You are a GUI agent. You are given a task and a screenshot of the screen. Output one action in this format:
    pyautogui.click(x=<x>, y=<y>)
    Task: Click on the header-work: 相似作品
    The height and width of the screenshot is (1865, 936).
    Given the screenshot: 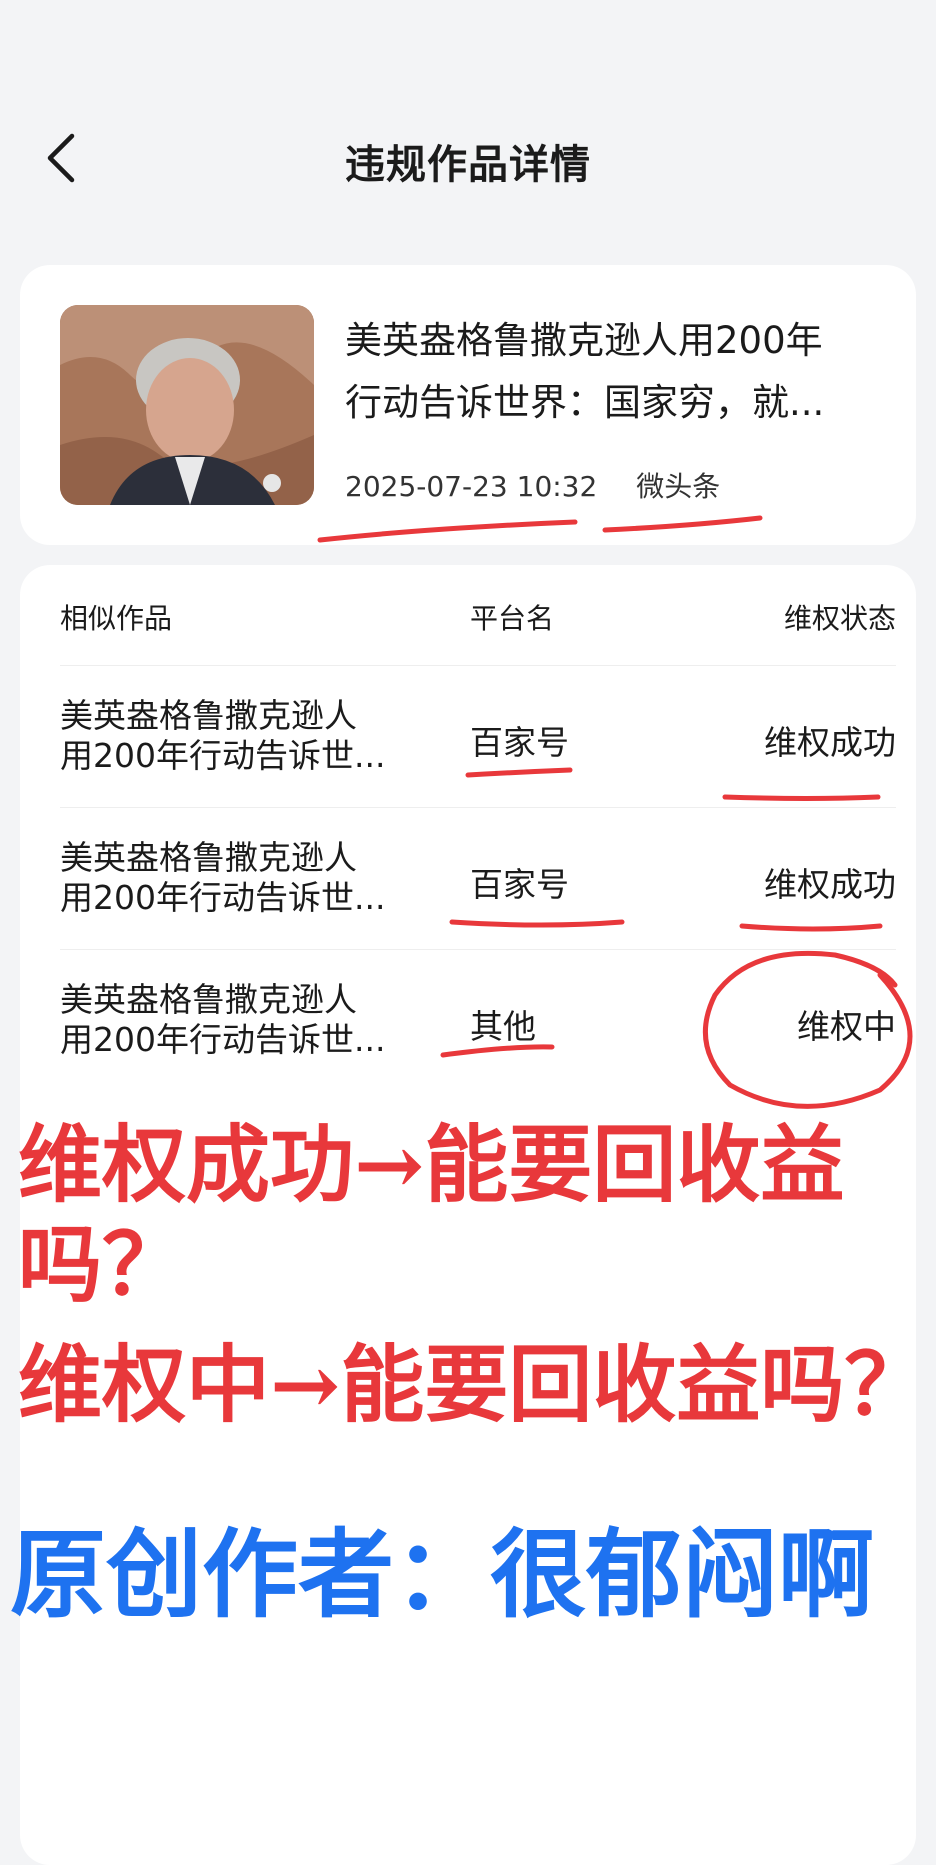 What is the action you would take?
    pyautogui.click(x=116, y=618)
    